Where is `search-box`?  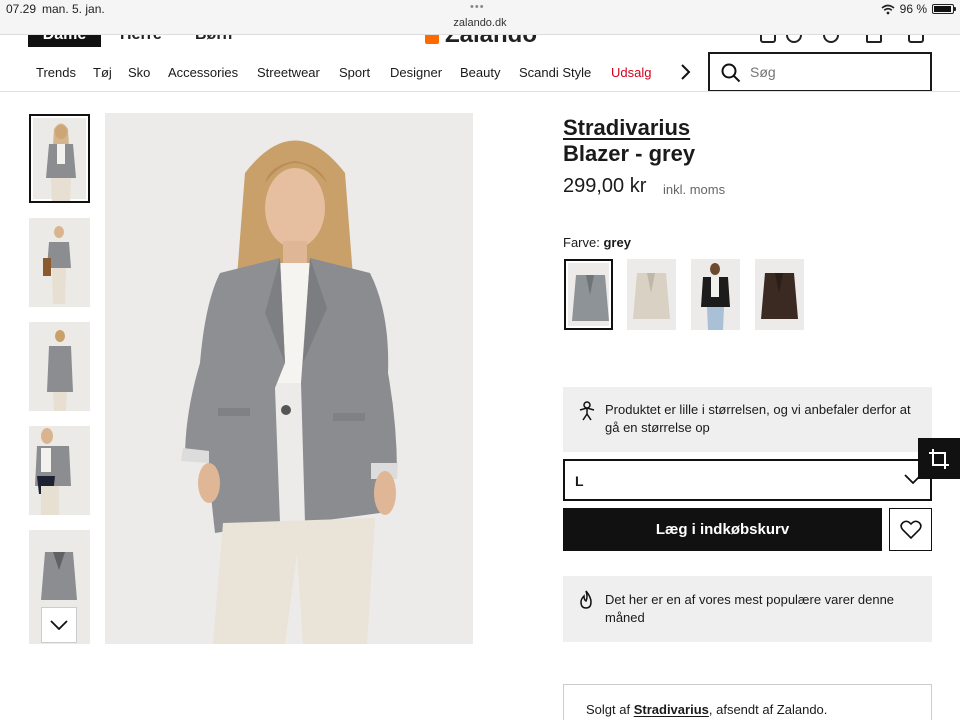 search-box is located at coordinates (820, 72).